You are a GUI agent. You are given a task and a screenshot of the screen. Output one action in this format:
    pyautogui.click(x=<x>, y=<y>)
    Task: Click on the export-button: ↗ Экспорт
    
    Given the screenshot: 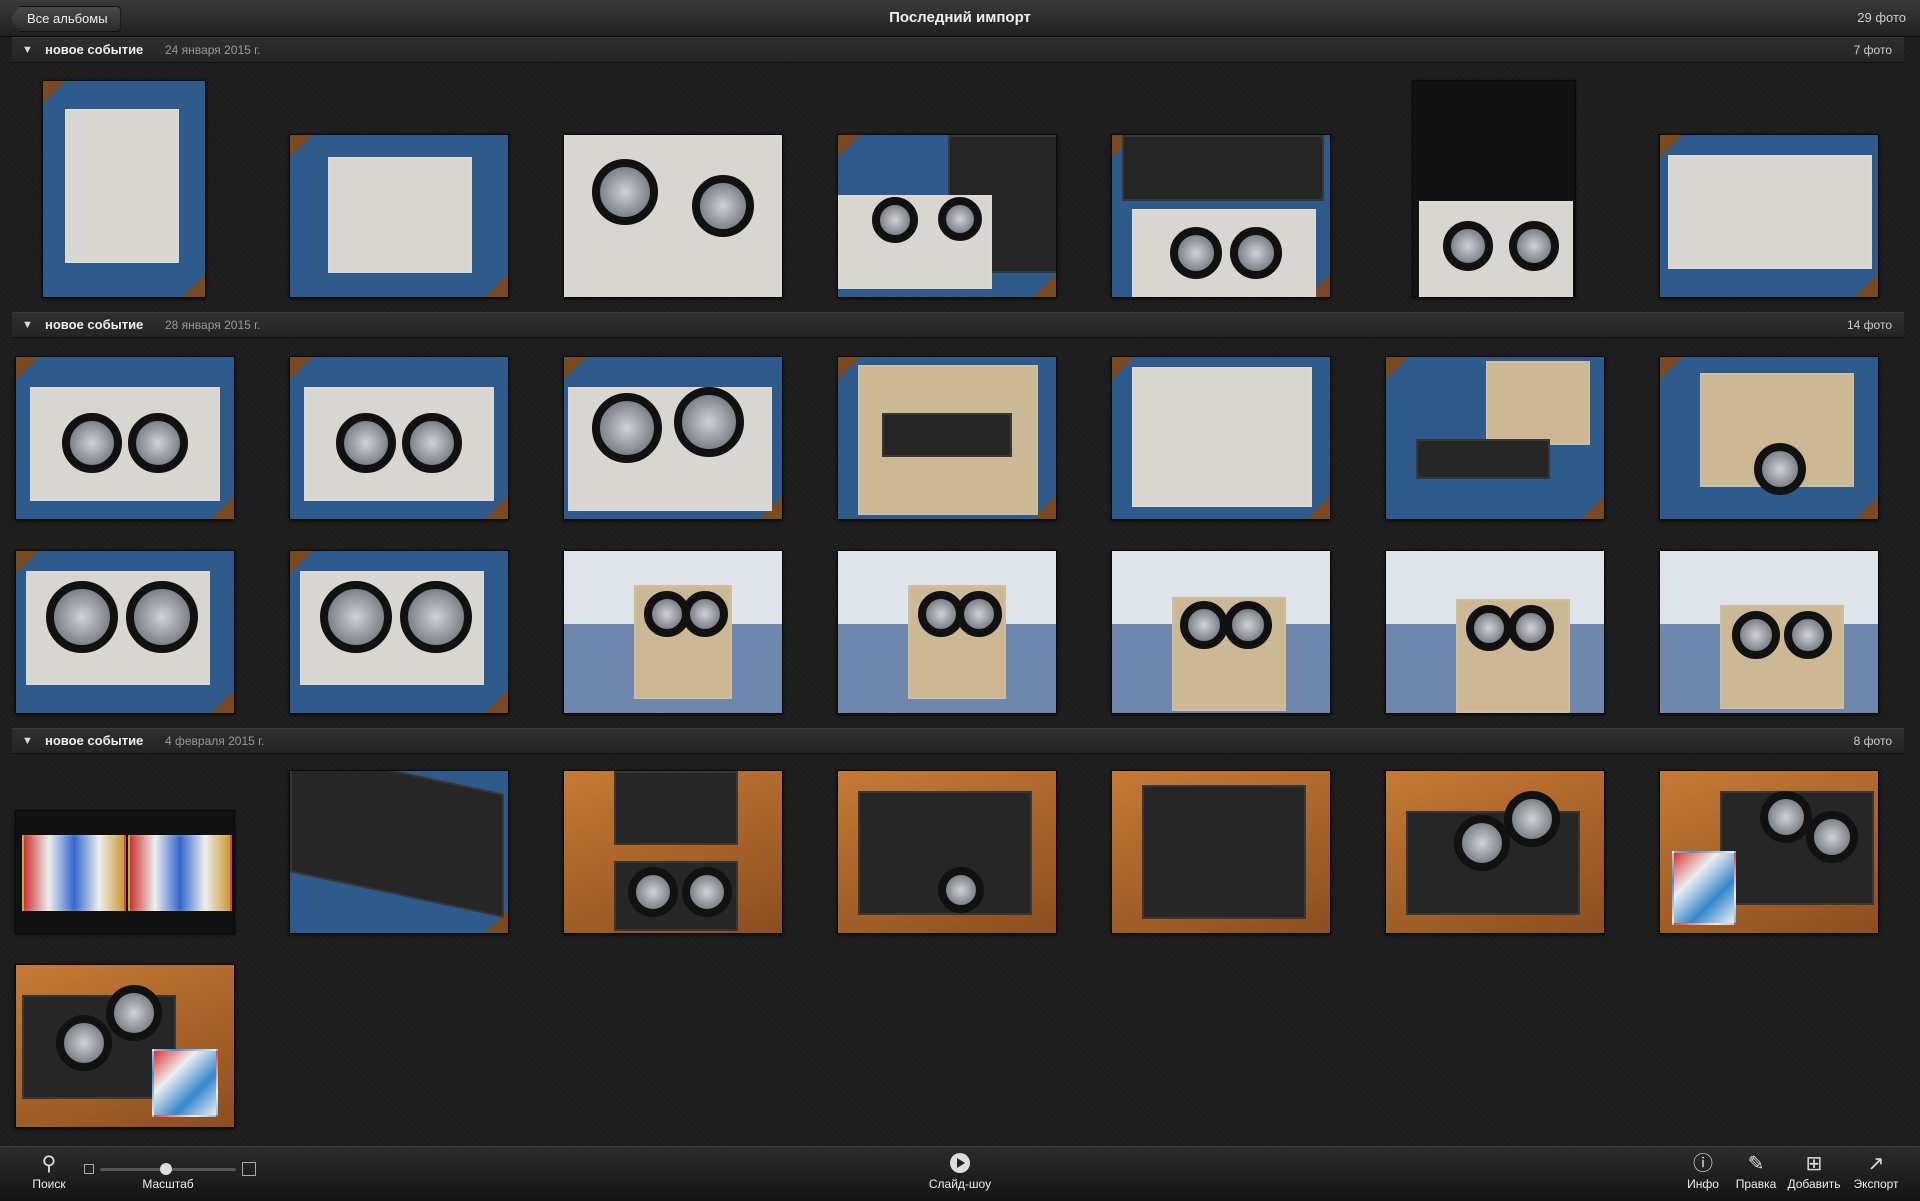 What is the action you would take?
    pyautogui.click(x=1876, y=1174)
    